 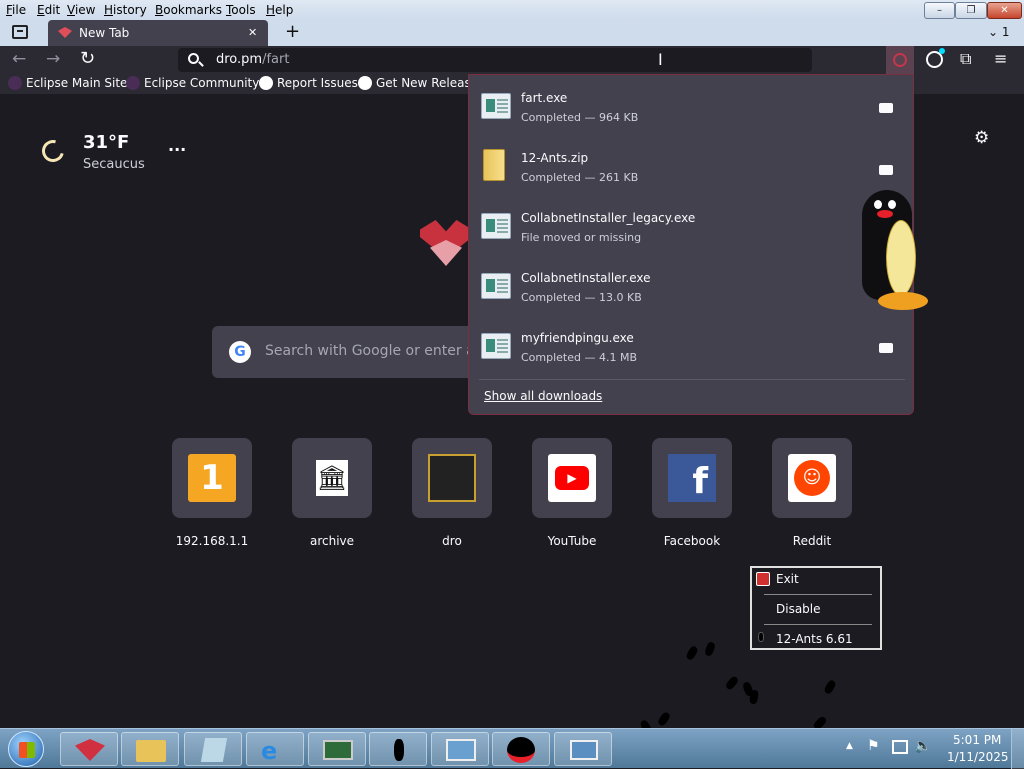 What do you see at coordinates (579, 357) in the screenshot?
I see `download-status: Completed — 4.1 MB` at bounding box center [579, 357].